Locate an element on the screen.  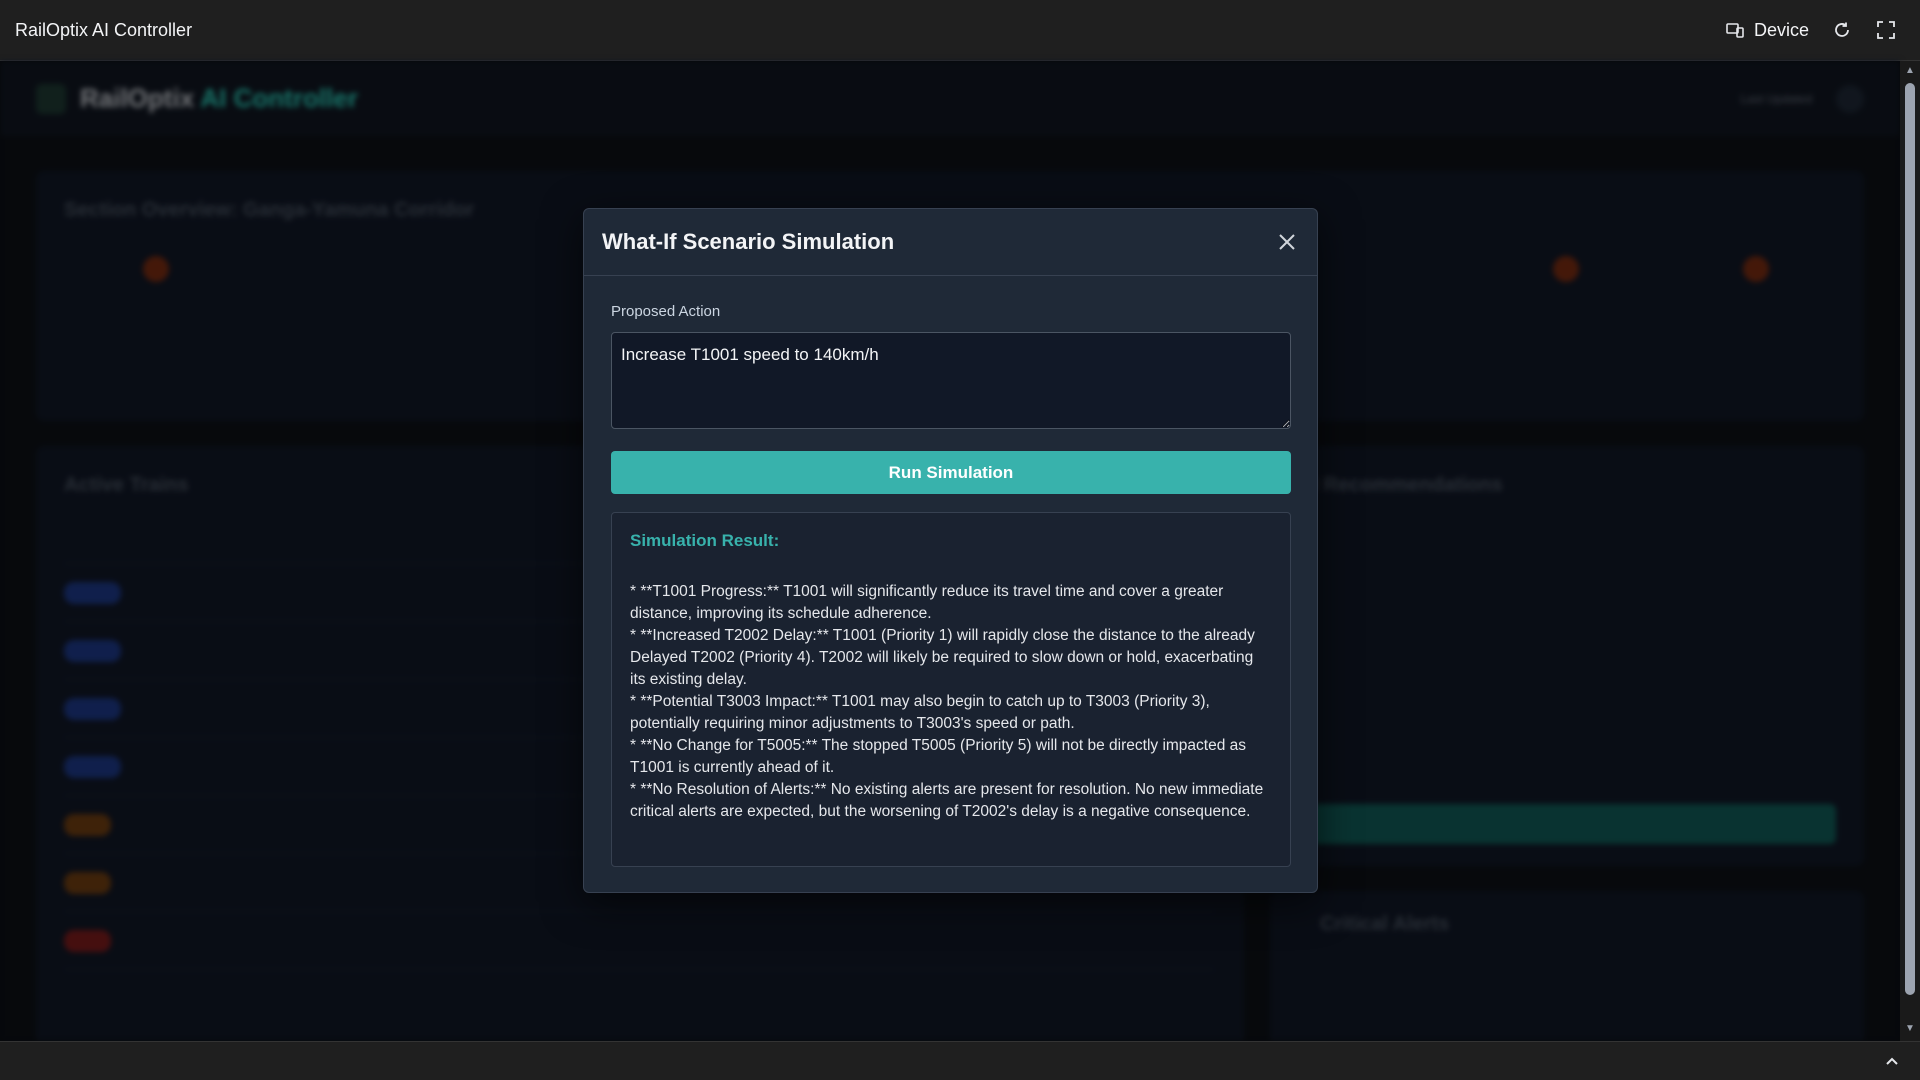
modal-title: What-If Scenario Simulation is located at coordinates (748, 241).